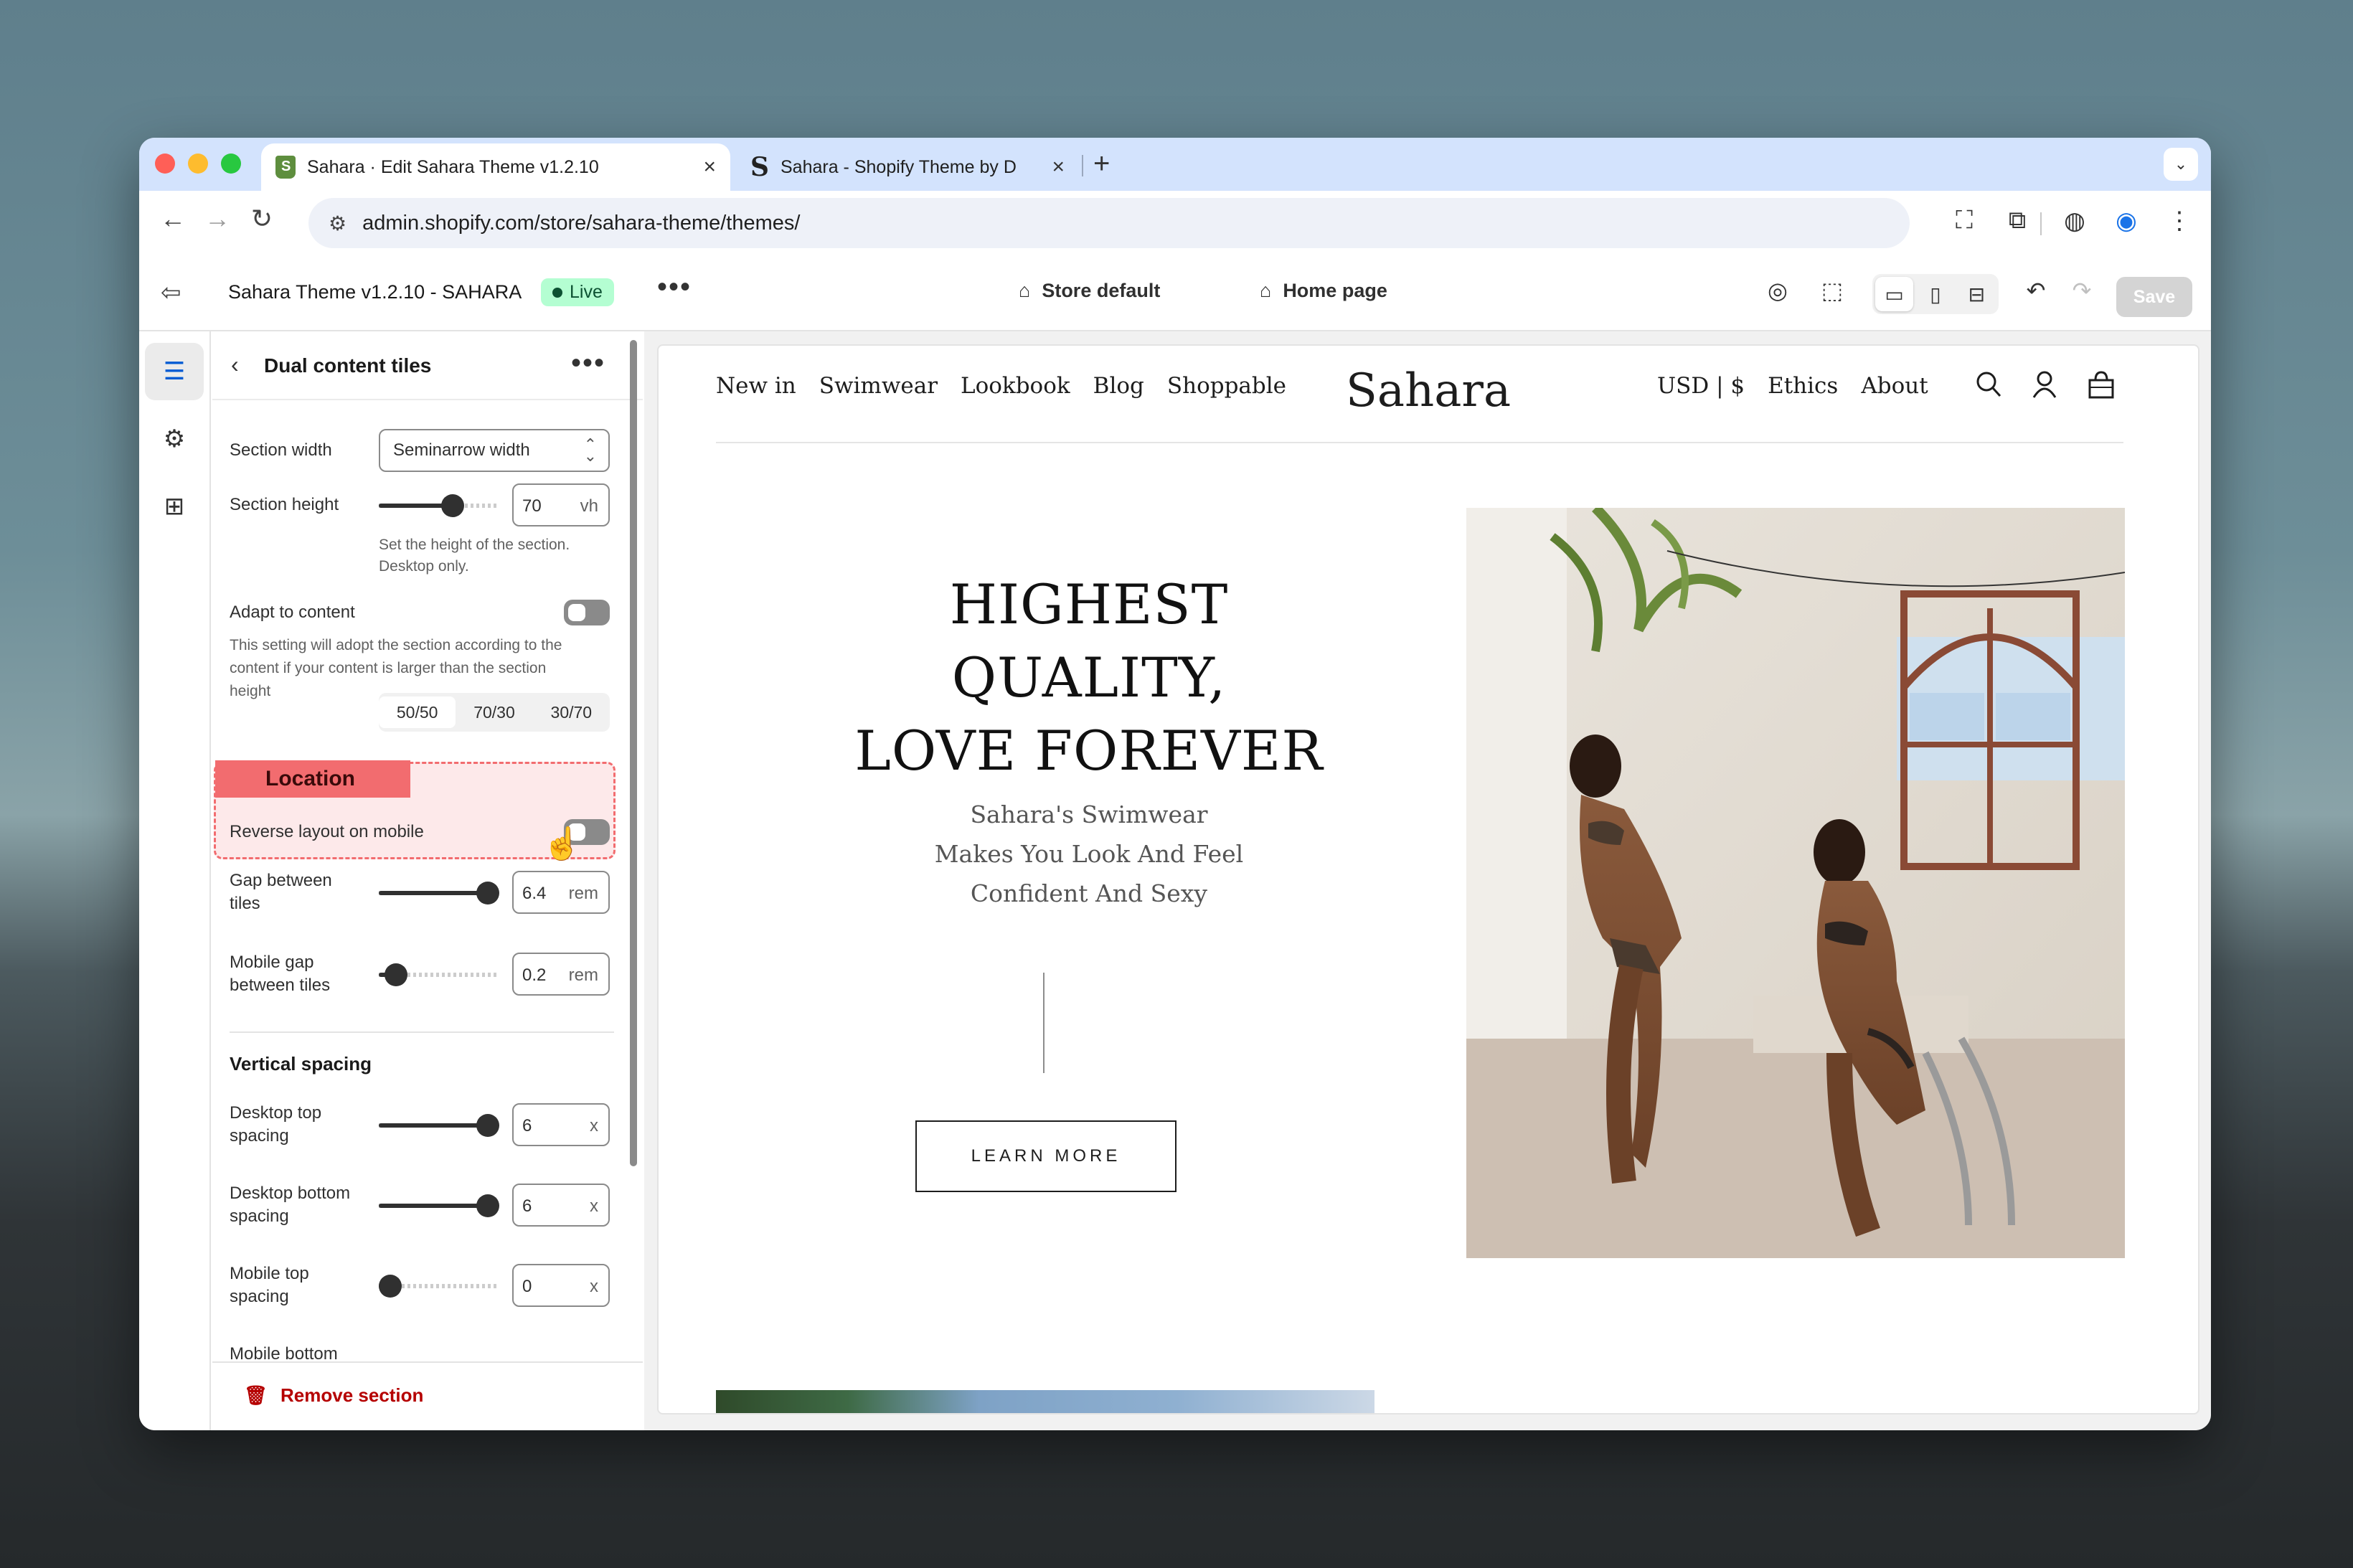 The width and height of the screenshot is (2353, 1568). Describe the element at coordinates (1988, 388) in the screenshot. I see `search-icon` at that location.